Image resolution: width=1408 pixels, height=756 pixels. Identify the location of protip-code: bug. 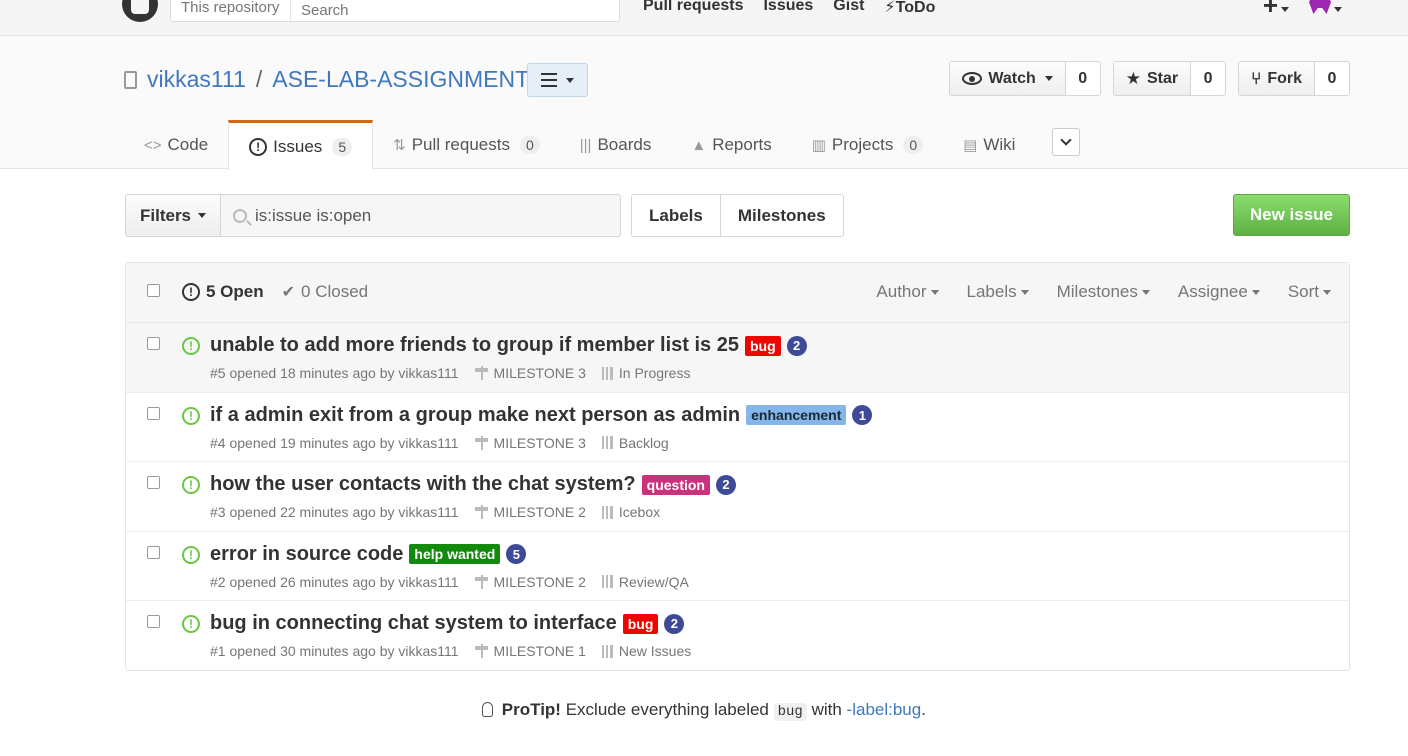
(790, 712).